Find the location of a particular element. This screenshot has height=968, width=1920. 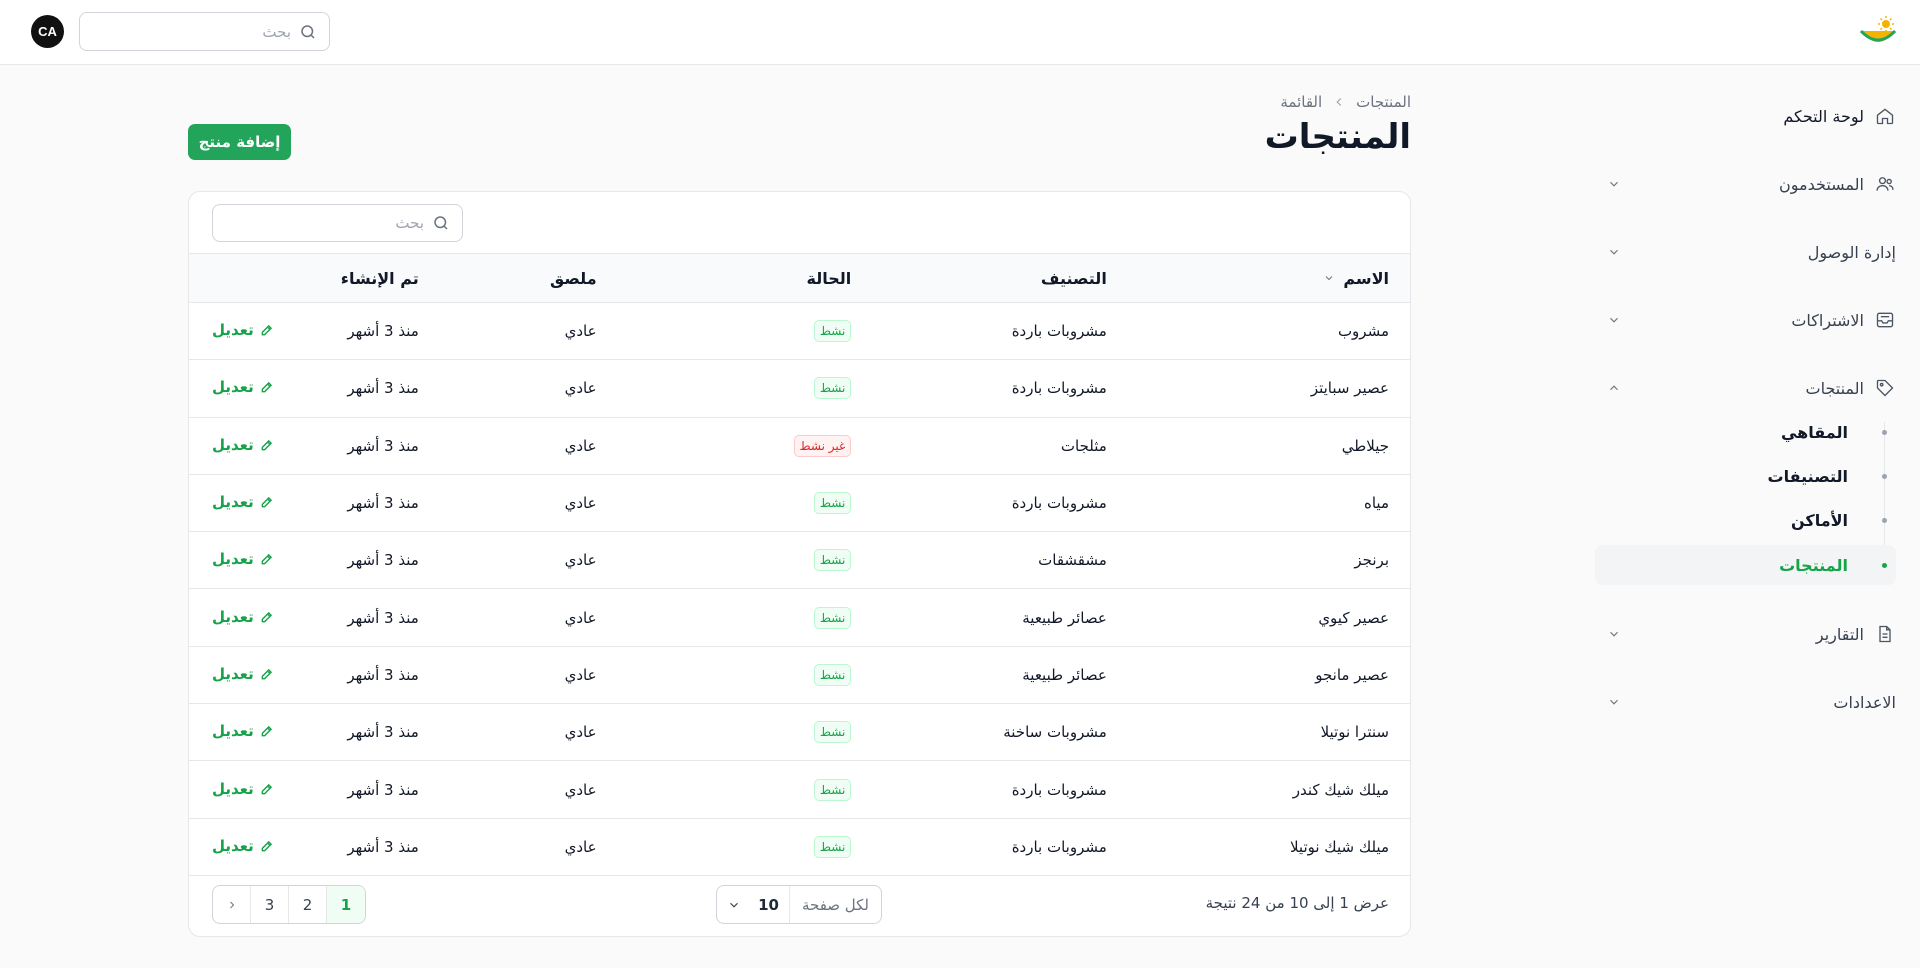

table-search is located at coordinates (337, 223).